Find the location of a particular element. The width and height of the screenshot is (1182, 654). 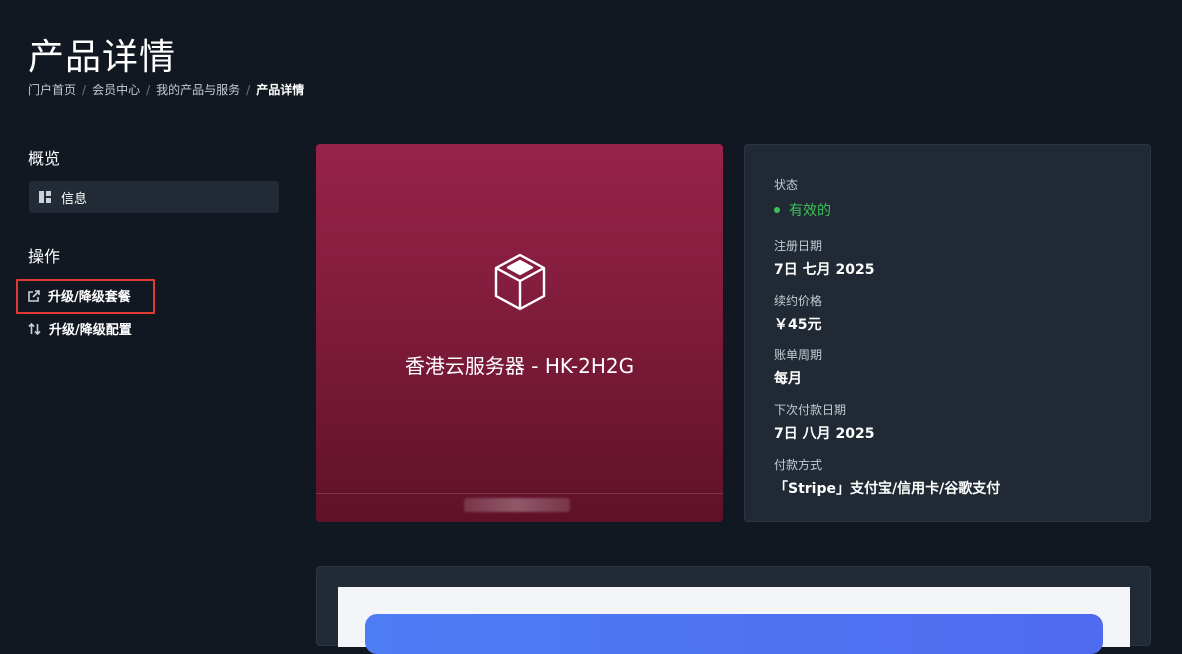

reg-date-label: 注册日期 is located at coordinates (798, 246).